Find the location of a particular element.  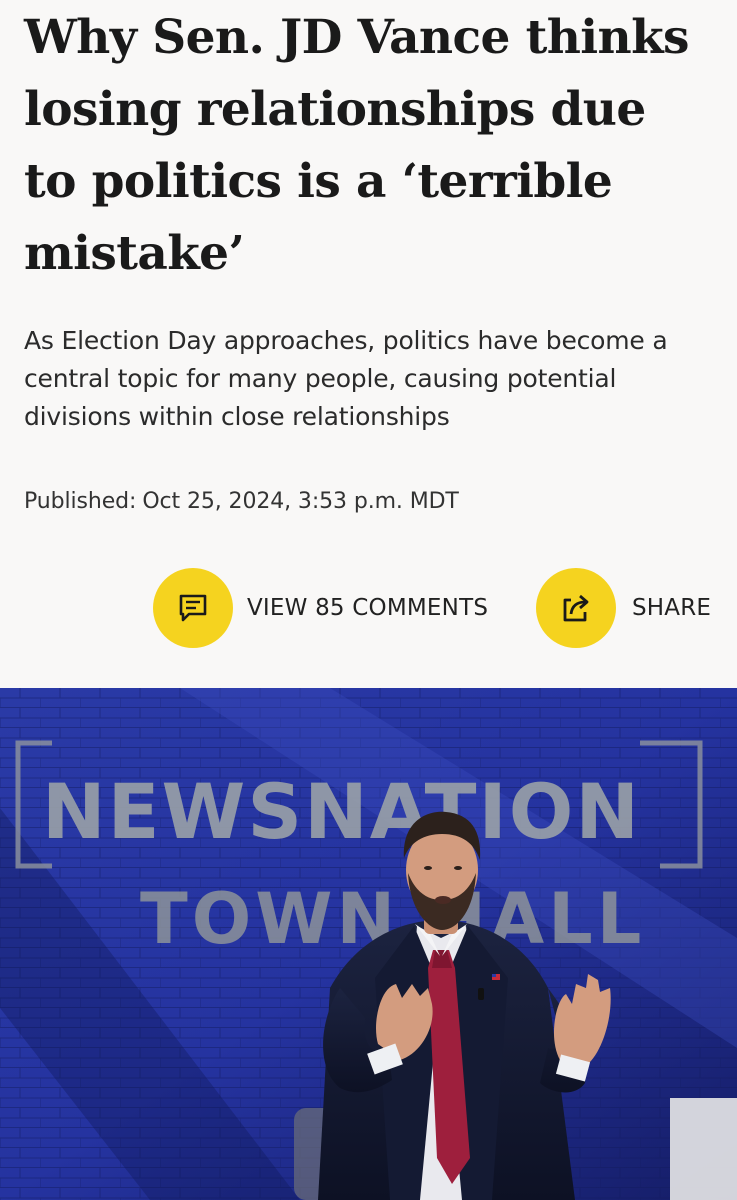

view-comments-button: VIEW 85 COMMENTS is located at coordinates (320, 608).